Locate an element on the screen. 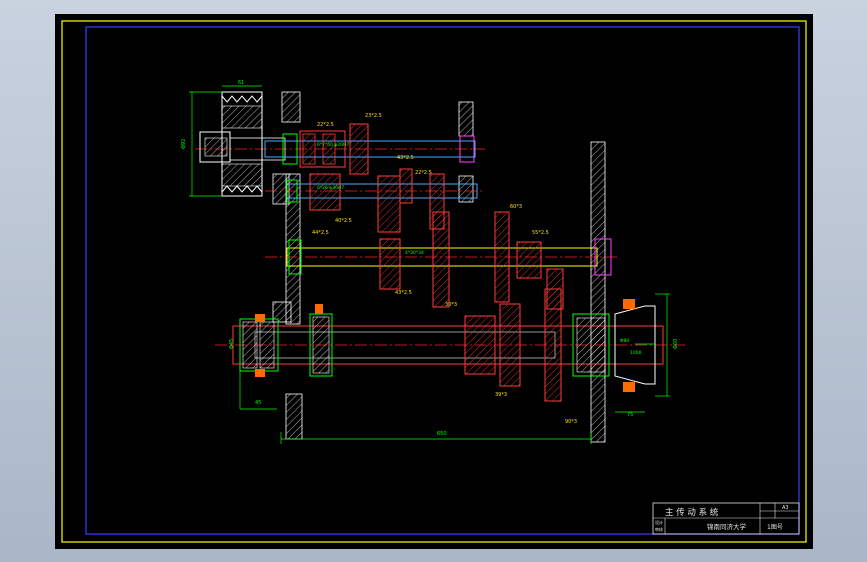 The image size is (867, 562). dim-right-small: 75 is located at coordinates (630, 415).